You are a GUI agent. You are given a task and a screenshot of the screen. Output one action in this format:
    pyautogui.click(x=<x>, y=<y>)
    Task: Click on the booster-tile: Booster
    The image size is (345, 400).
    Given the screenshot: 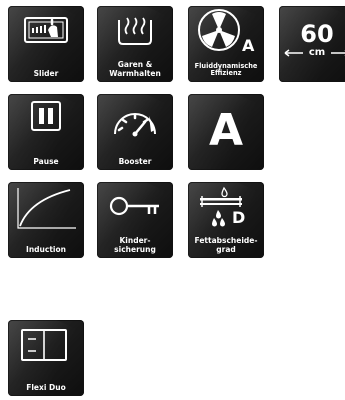 What is the action you would take?
    pyautogui.click(x=135, y=132)
    